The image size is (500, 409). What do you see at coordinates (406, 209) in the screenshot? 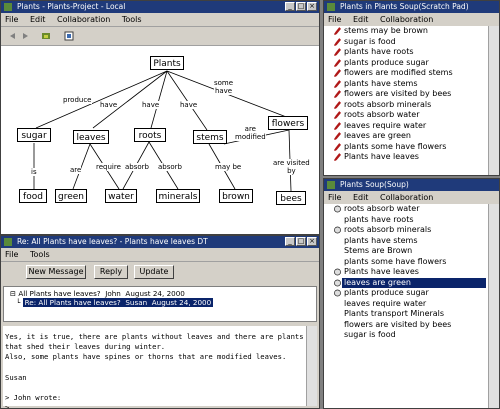
I see `soup-item: roots absorb water` at bounding box center [406, 209].